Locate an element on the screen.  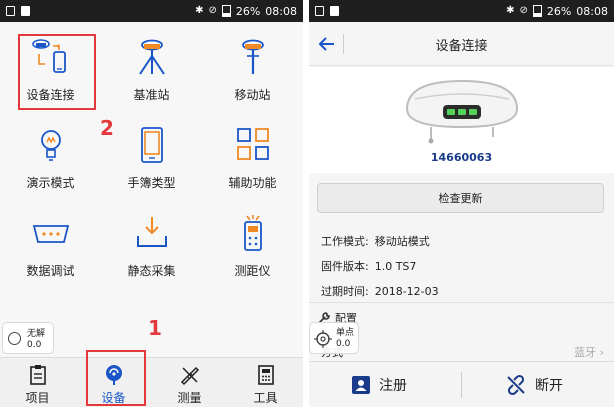
disconnect-button: 断开 is located at coordinates (534, 384).